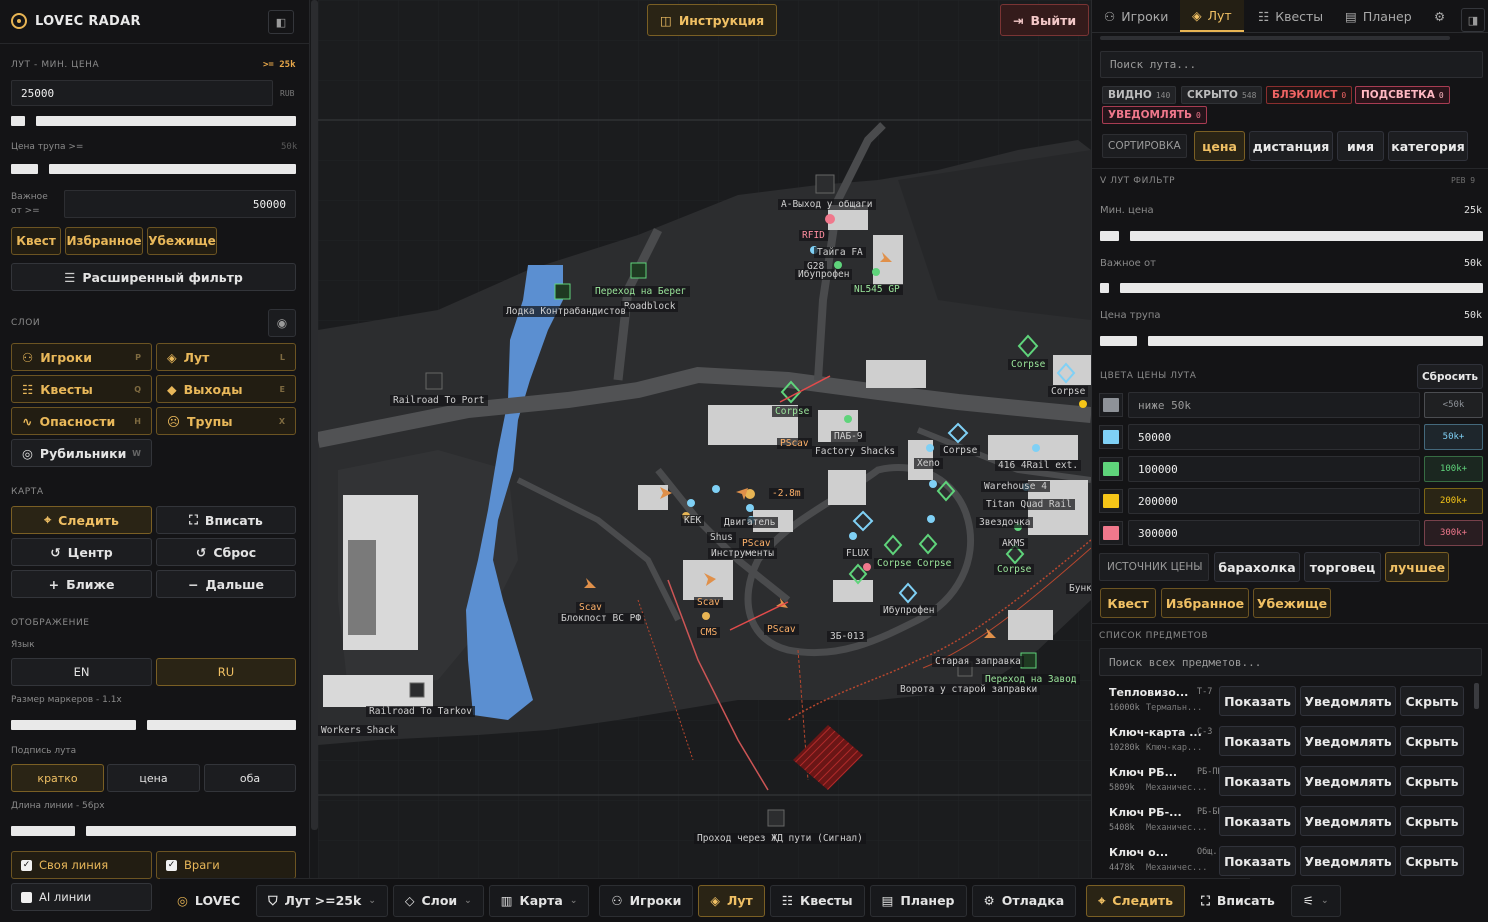 The image size is (1488, 922). I want to click on loot-min-input: 25000, so click(142, 93).